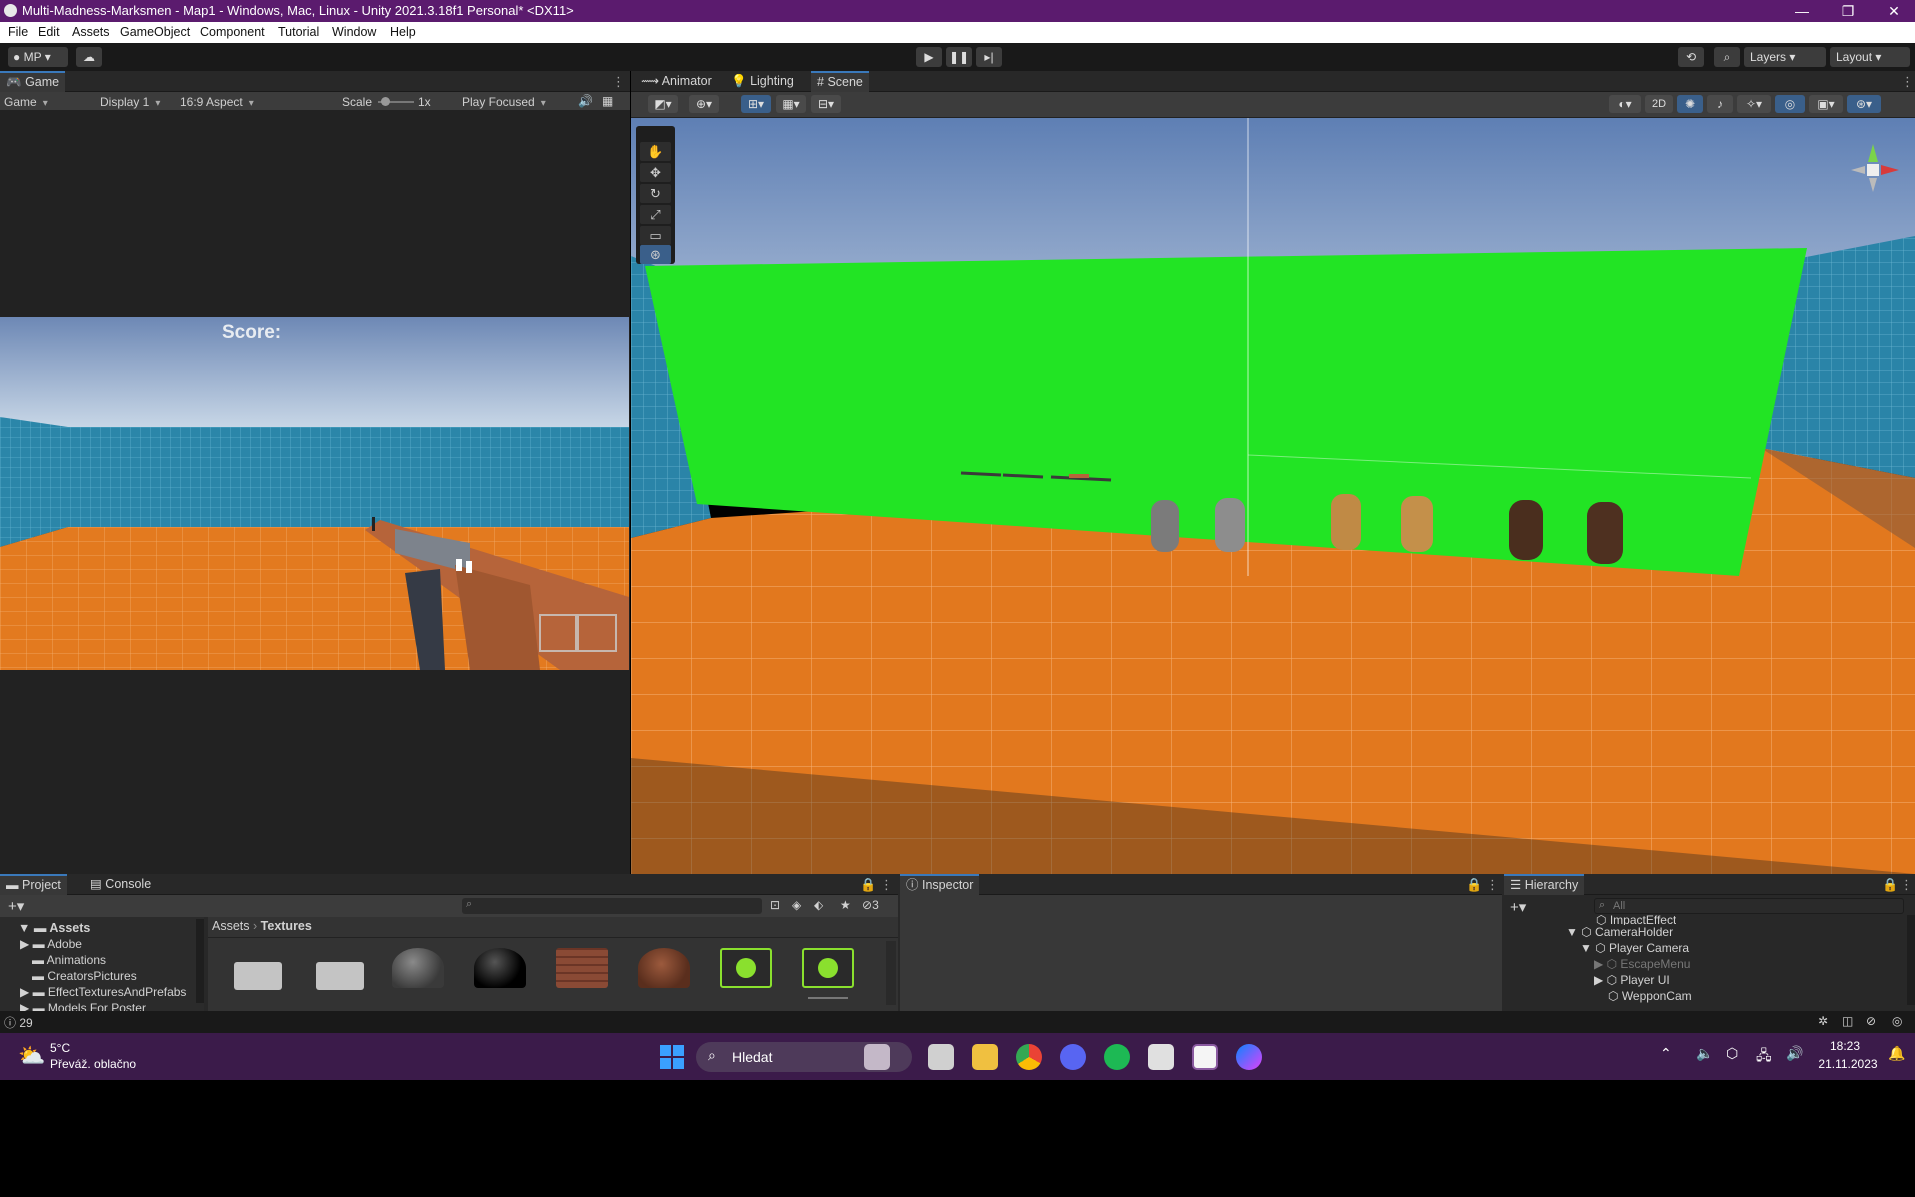 This screenshot has width=1915, height=1197. What do you see at coordinates (33, 81) in the screenshot?
I see `tab-game: 🎮 Game` at bounding box center [33, 81].